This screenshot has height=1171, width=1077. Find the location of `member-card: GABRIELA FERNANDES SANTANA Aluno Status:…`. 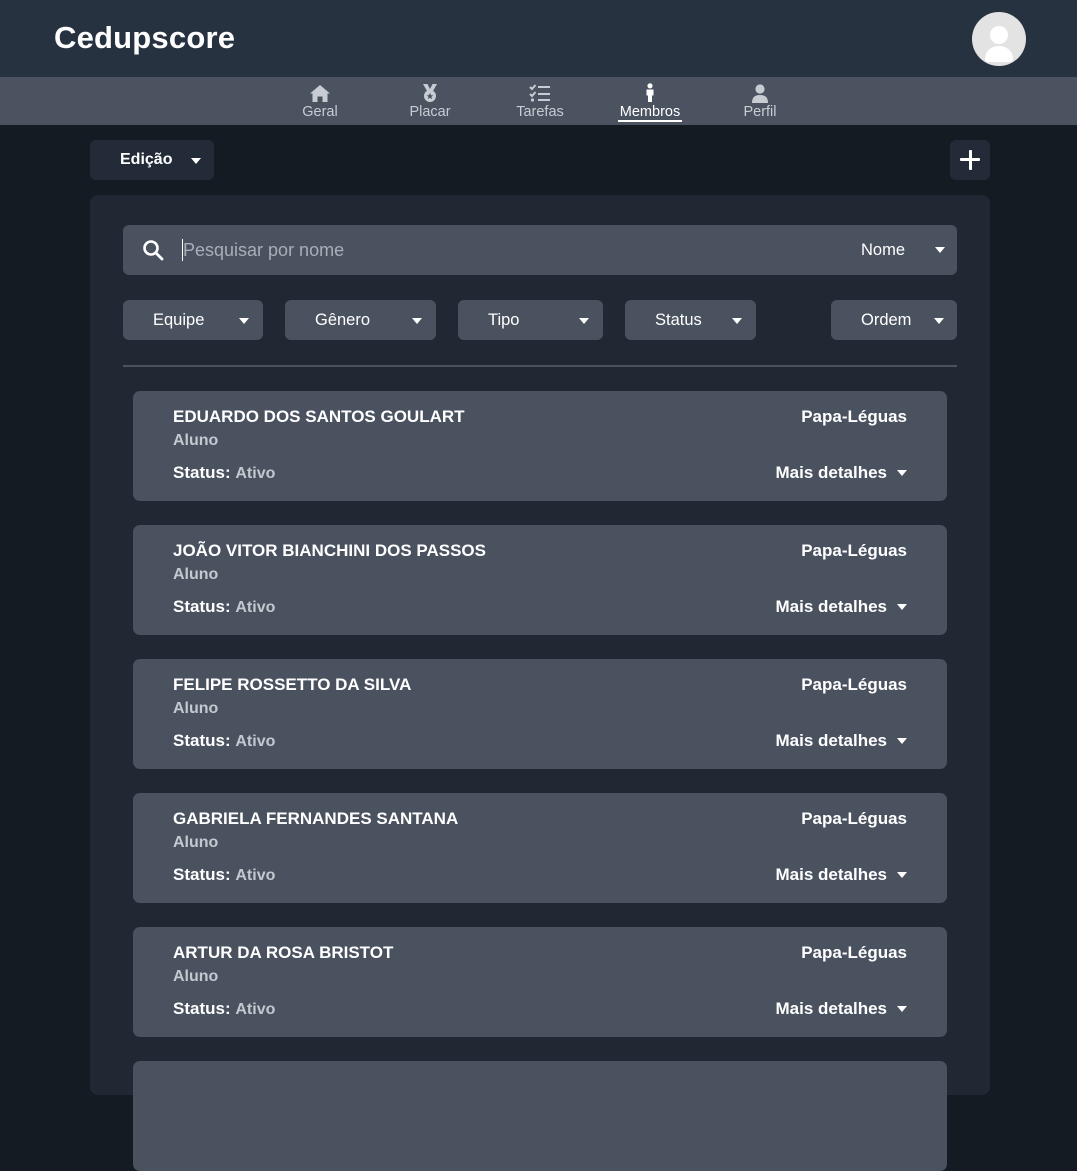

member-card: GABRIELA FERNANDES SANTANA Aluno Status:… is located at coordinates (540, 848).